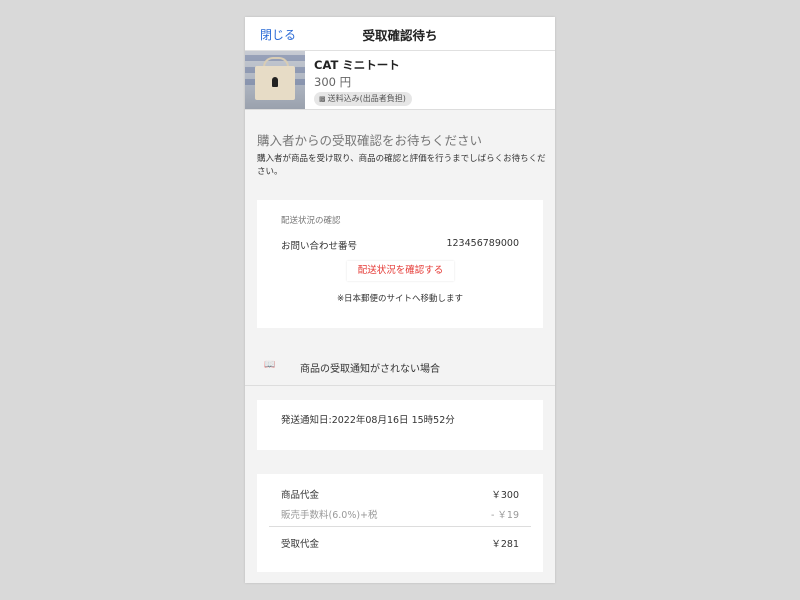 The image size is (800, 600). Describe the element at coordinates (504, 515) in the screenshot. I see `fee-value: - ￥19` at that location.